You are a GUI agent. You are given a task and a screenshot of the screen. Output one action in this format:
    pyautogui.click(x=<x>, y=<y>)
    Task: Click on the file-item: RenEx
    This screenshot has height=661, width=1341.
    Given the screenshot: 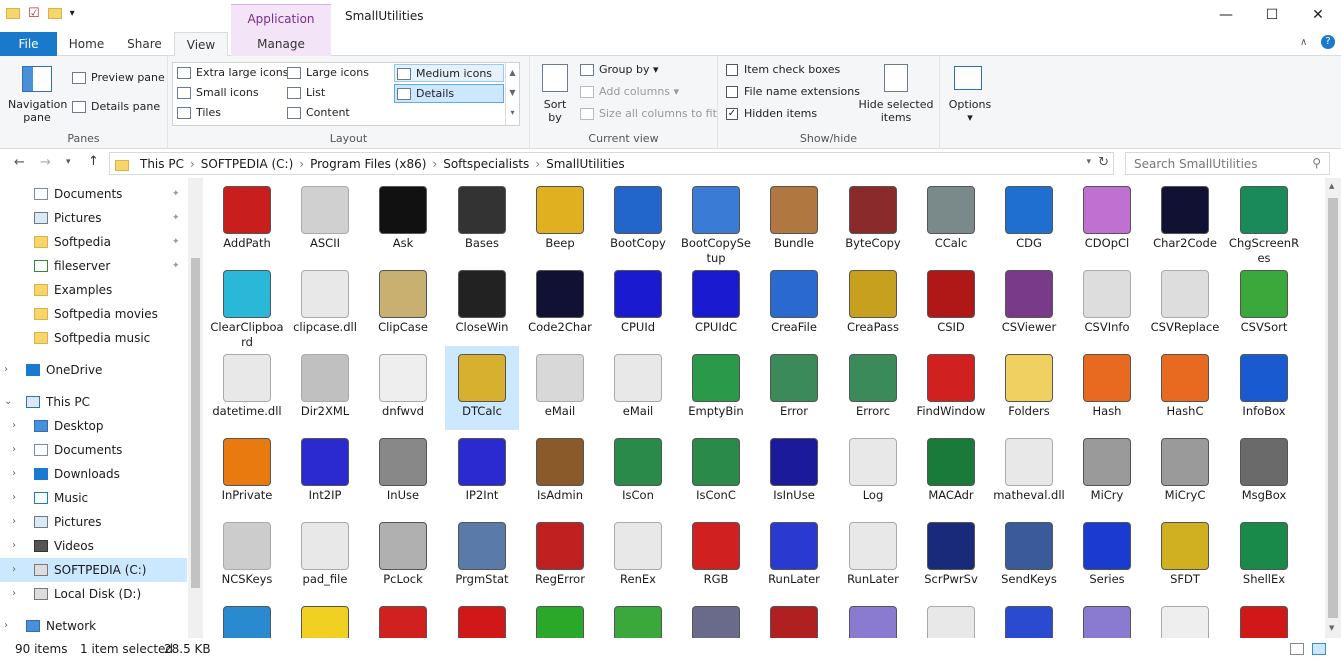 What is the action you would take?
    pyautogui.click(x=638, y=556)
    